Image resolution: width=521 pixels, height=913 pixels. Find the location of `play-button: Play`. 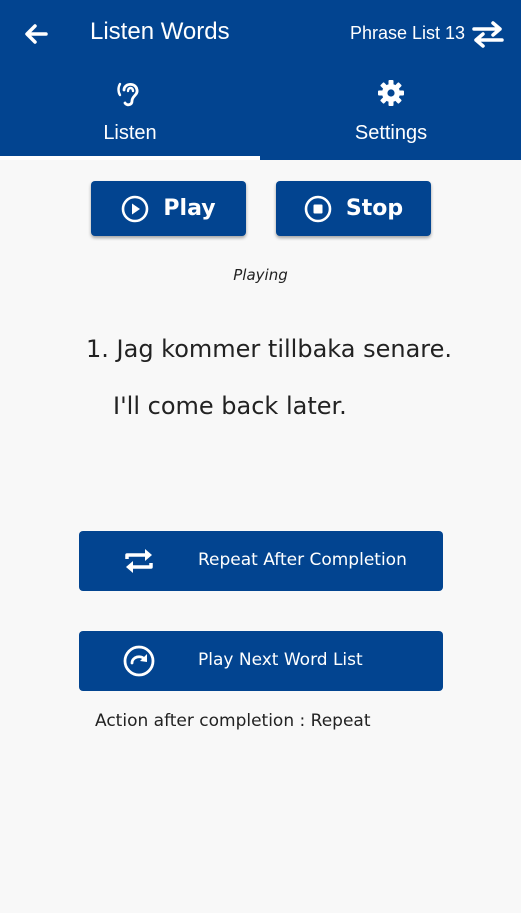

play-button: Play is located at coordinates (168, 208).